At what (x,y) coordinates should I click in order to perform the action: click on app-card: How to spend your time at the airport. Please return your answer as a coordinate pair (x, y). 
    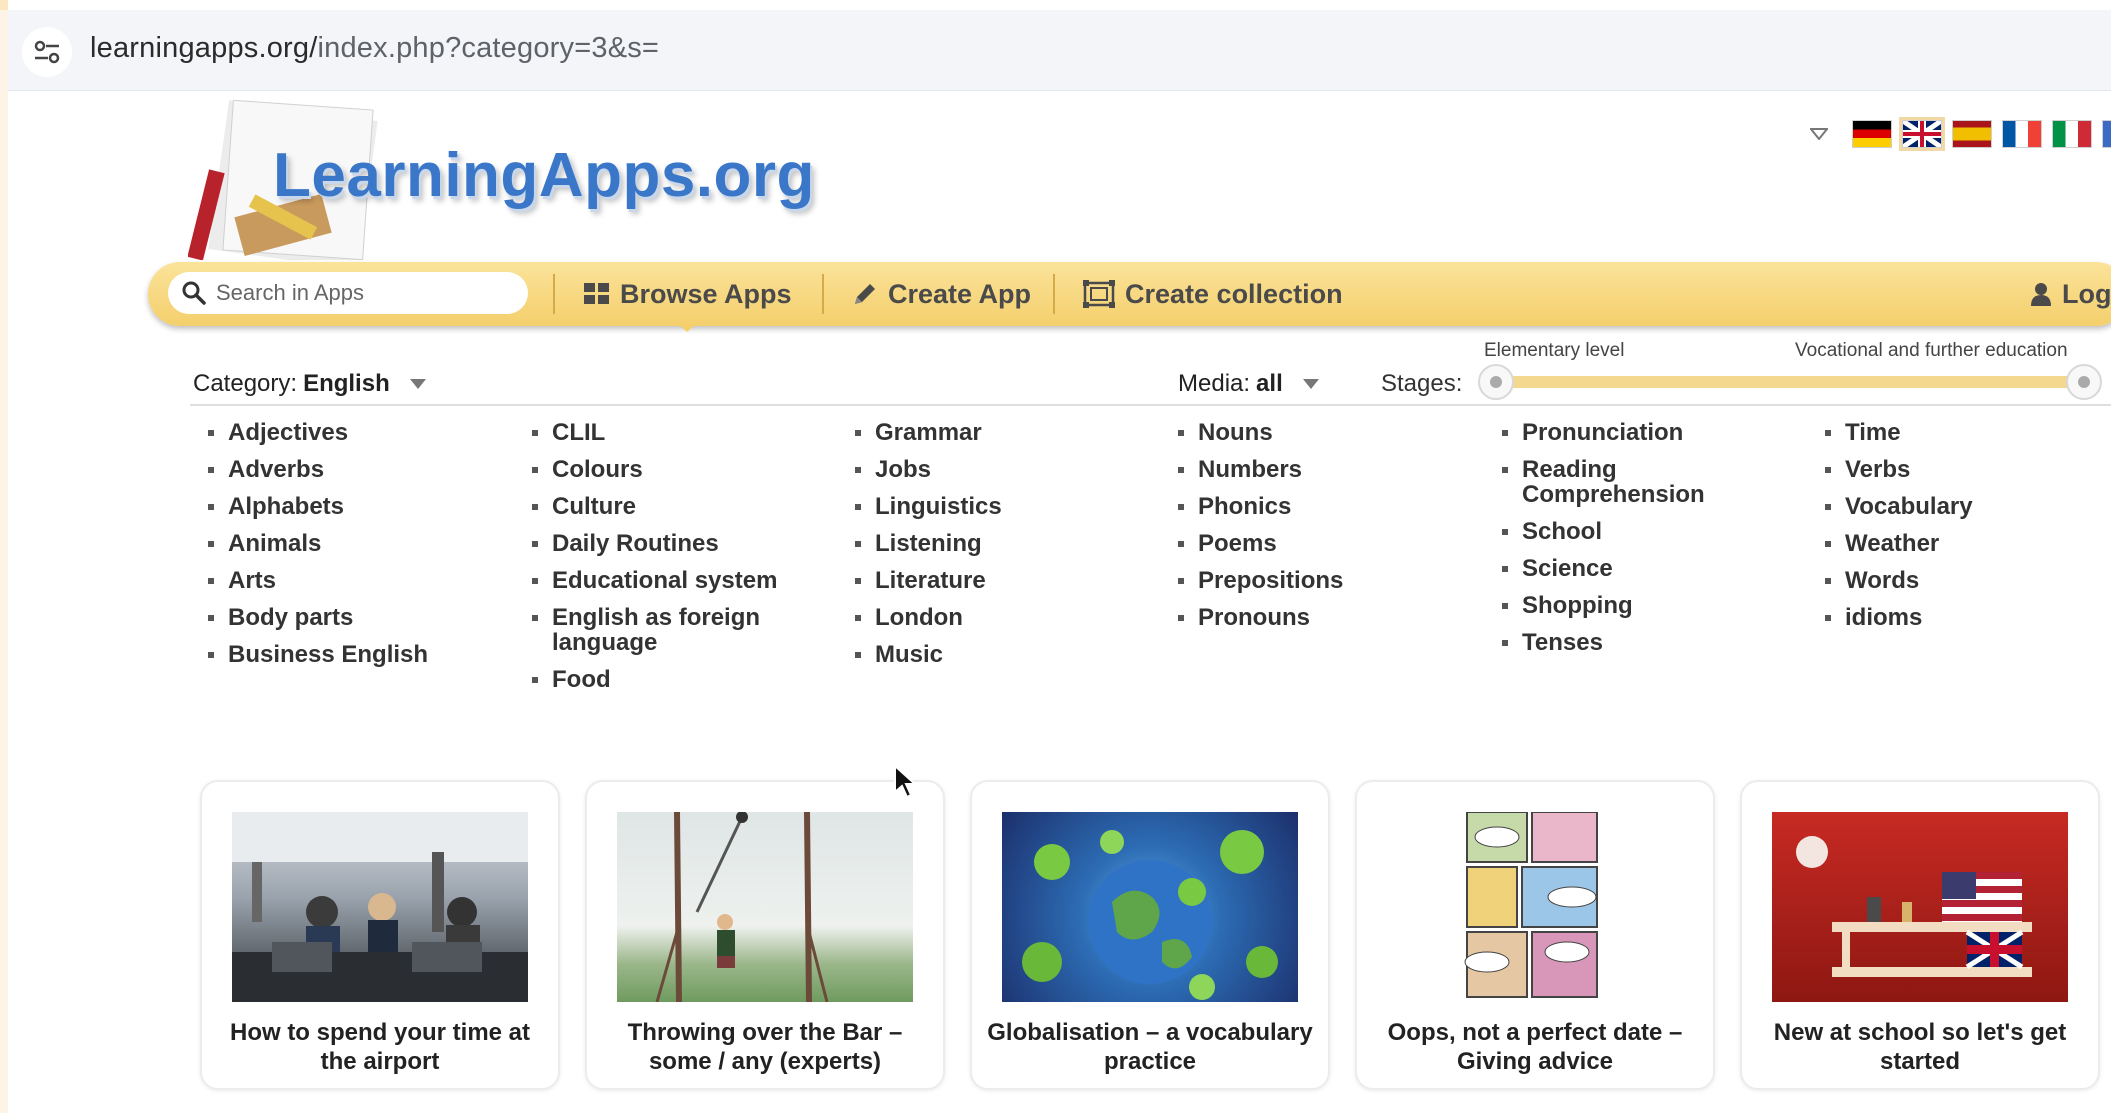
    Looking at the image, I should click on (380, 935).